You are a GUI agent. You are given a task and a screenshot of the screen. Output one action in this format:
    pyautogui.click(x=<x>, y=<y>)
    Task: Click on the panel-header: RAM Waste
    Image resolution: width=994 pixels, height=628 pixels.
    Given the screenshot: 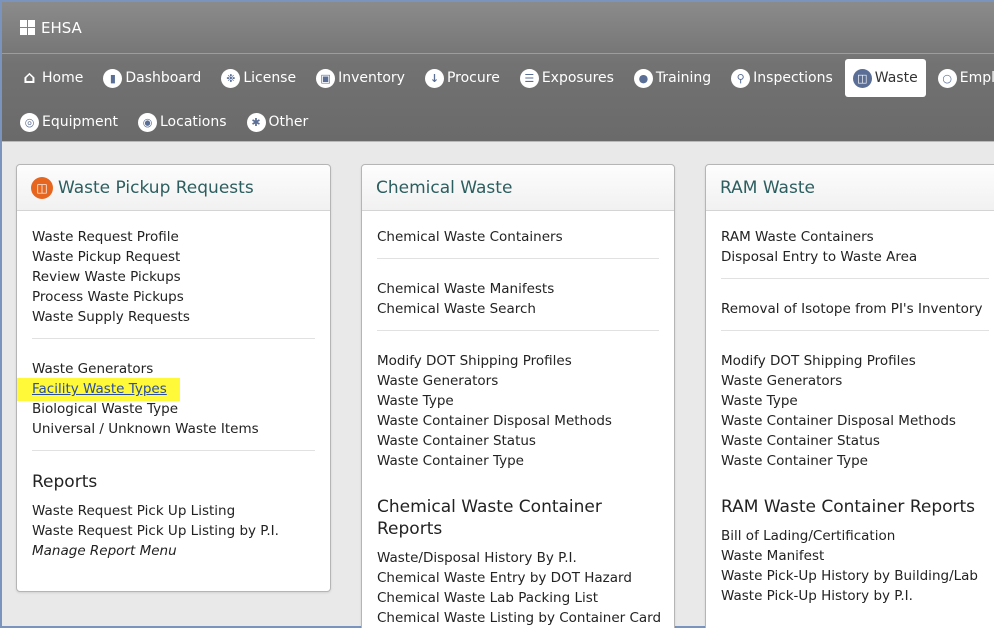 What is the action you would take?
    pyautogui.click(x=850, y=188)
    